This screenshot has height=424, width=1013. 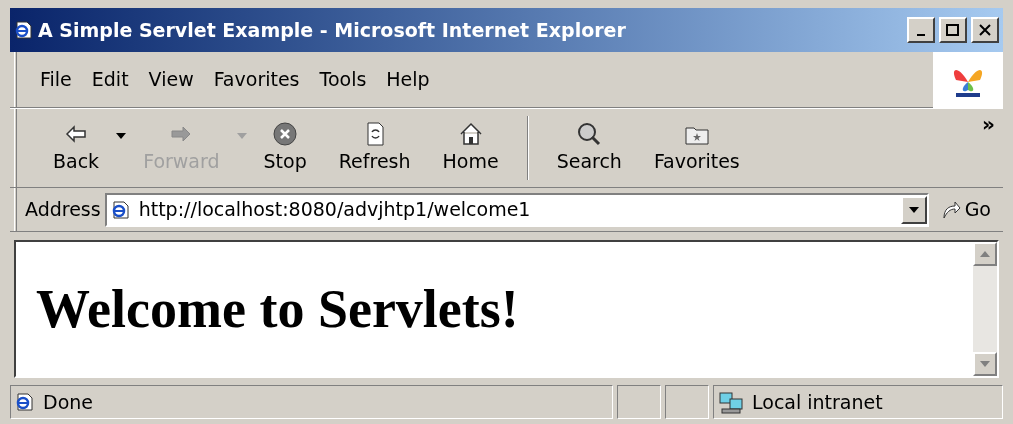 What do you see at coordinates (76, 148) in the screenshot?
I see `toolbar-button: Back` at bounding box center [76, 148].